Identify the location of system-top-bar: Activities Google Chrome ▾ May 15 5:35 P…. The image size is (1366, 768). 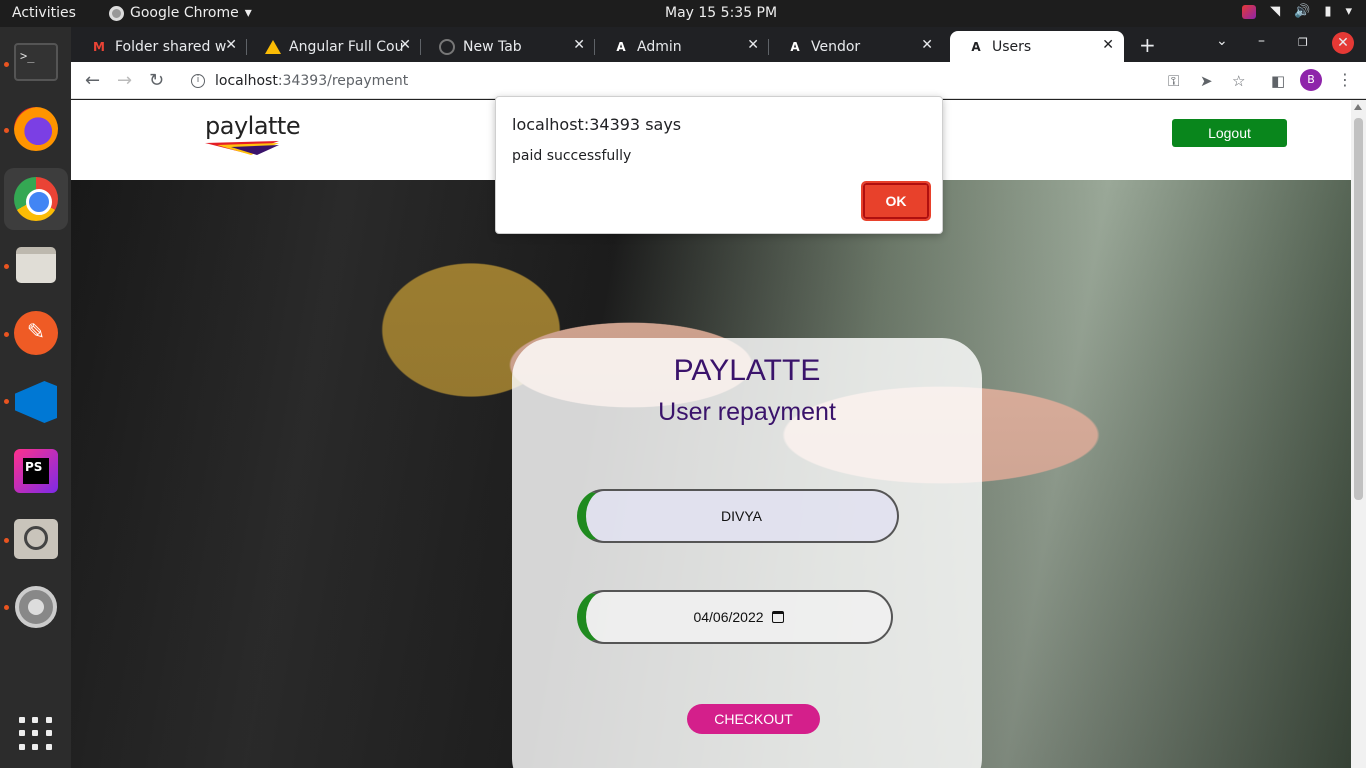
(683, 13).